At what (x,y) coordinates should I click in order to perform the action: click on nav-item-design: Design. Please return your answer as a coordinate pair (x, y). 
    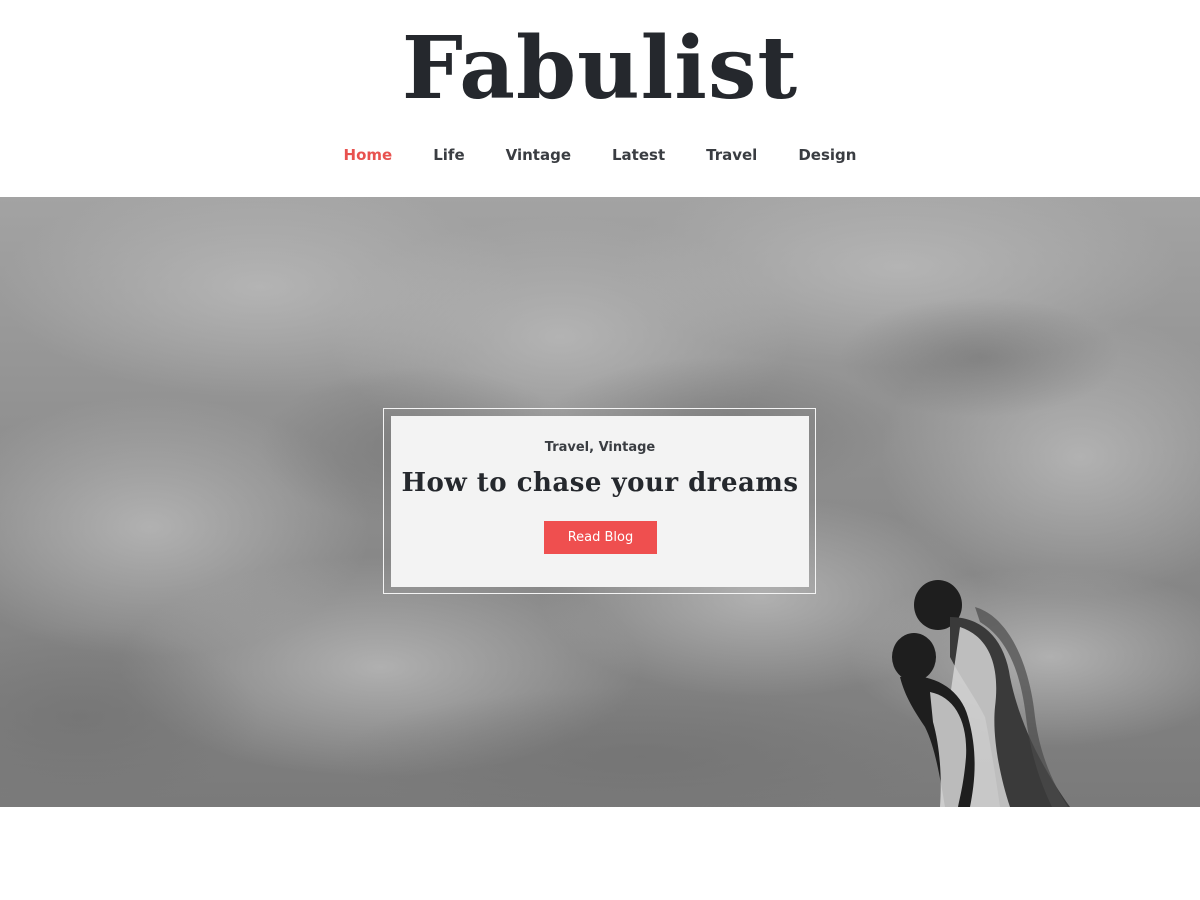
    Looking at the image, I should click on (827, 155).